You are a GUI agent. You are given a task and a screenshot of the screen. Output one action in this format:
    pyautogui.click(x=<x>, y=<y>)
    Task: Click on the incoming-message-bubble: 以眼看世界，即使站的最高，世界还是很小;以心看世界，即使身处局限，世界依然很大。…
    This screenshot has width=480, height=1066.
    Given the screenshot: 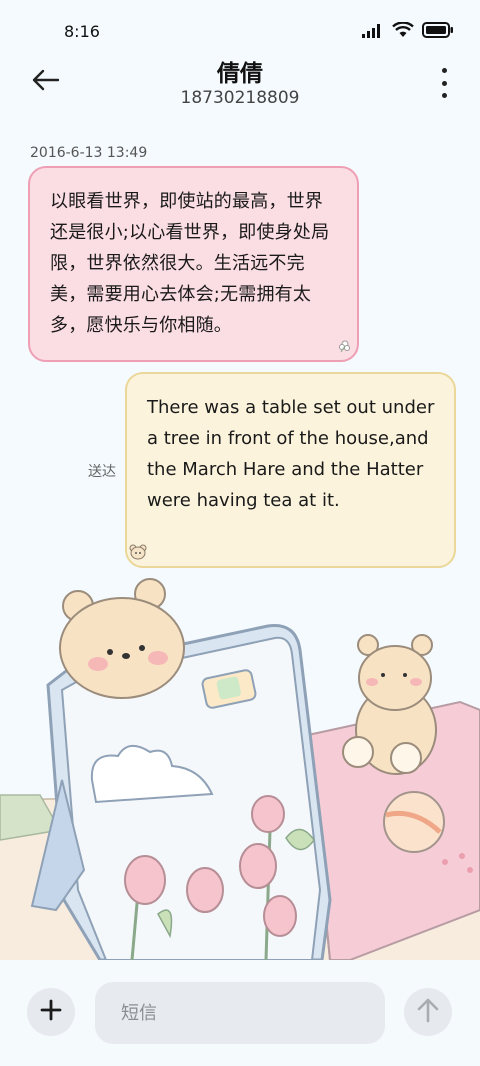 What is the action you would take?
    pyautogui.click(x=193, y=264)
    